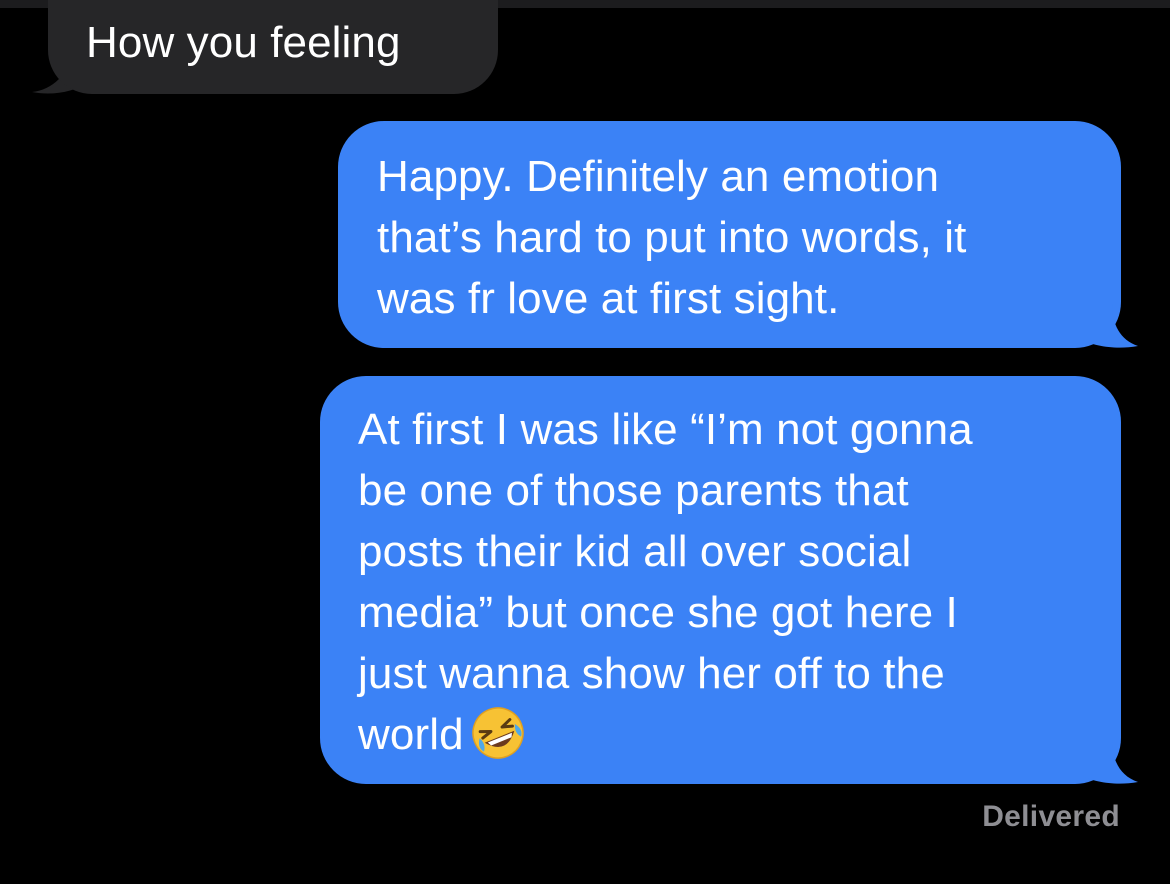 The width and height of the screenshot is (1170, 884). I want to click on message-text-line: that’s hard to put into words, it, so click(672, 237).